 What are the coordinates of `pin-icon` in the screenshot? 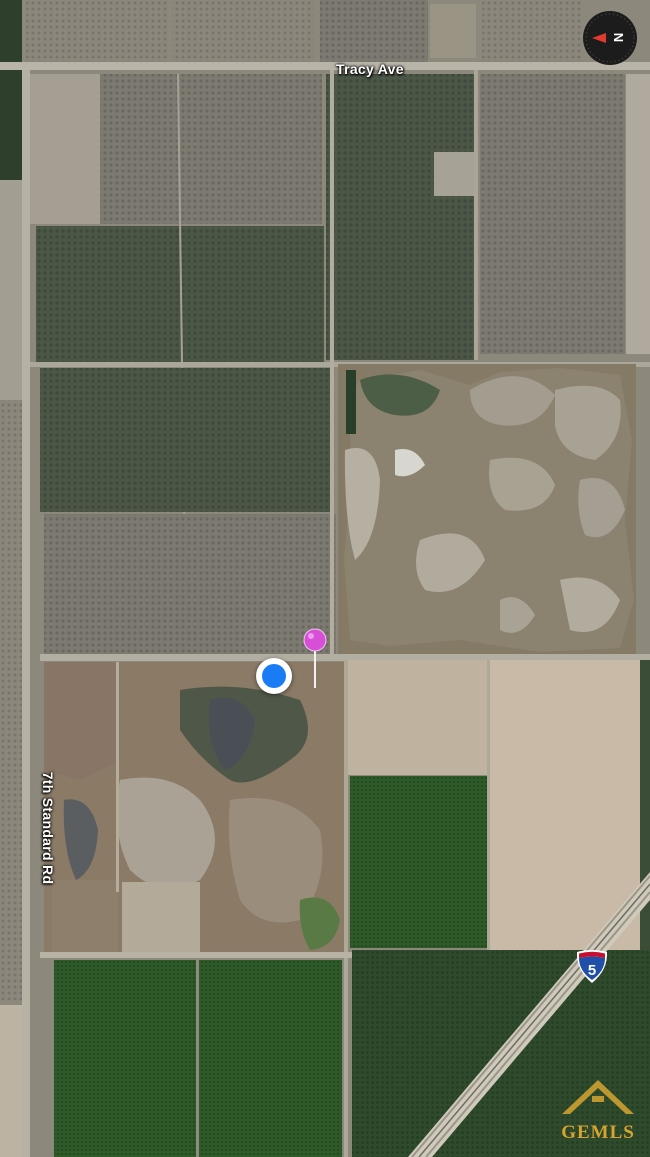 It's located at (315, 659).